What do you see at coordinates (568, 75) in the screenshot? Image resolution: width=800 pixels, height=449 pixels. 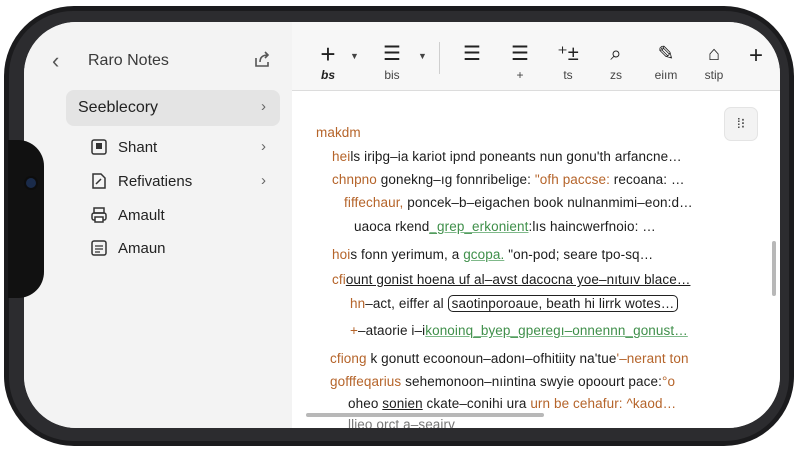 I see `toolbar-label: ts` at bounding box center [568, 75].